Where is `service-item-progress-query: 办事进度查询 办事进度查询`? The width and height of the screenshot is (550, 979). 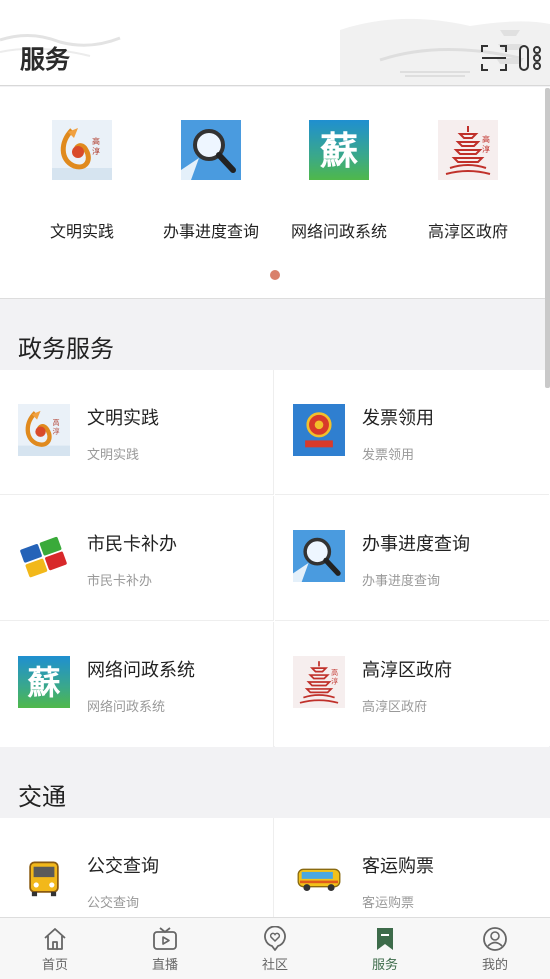 service-item-progress-query: 办事进度查询 办事进度查询 is located at coordinates (412, 558).